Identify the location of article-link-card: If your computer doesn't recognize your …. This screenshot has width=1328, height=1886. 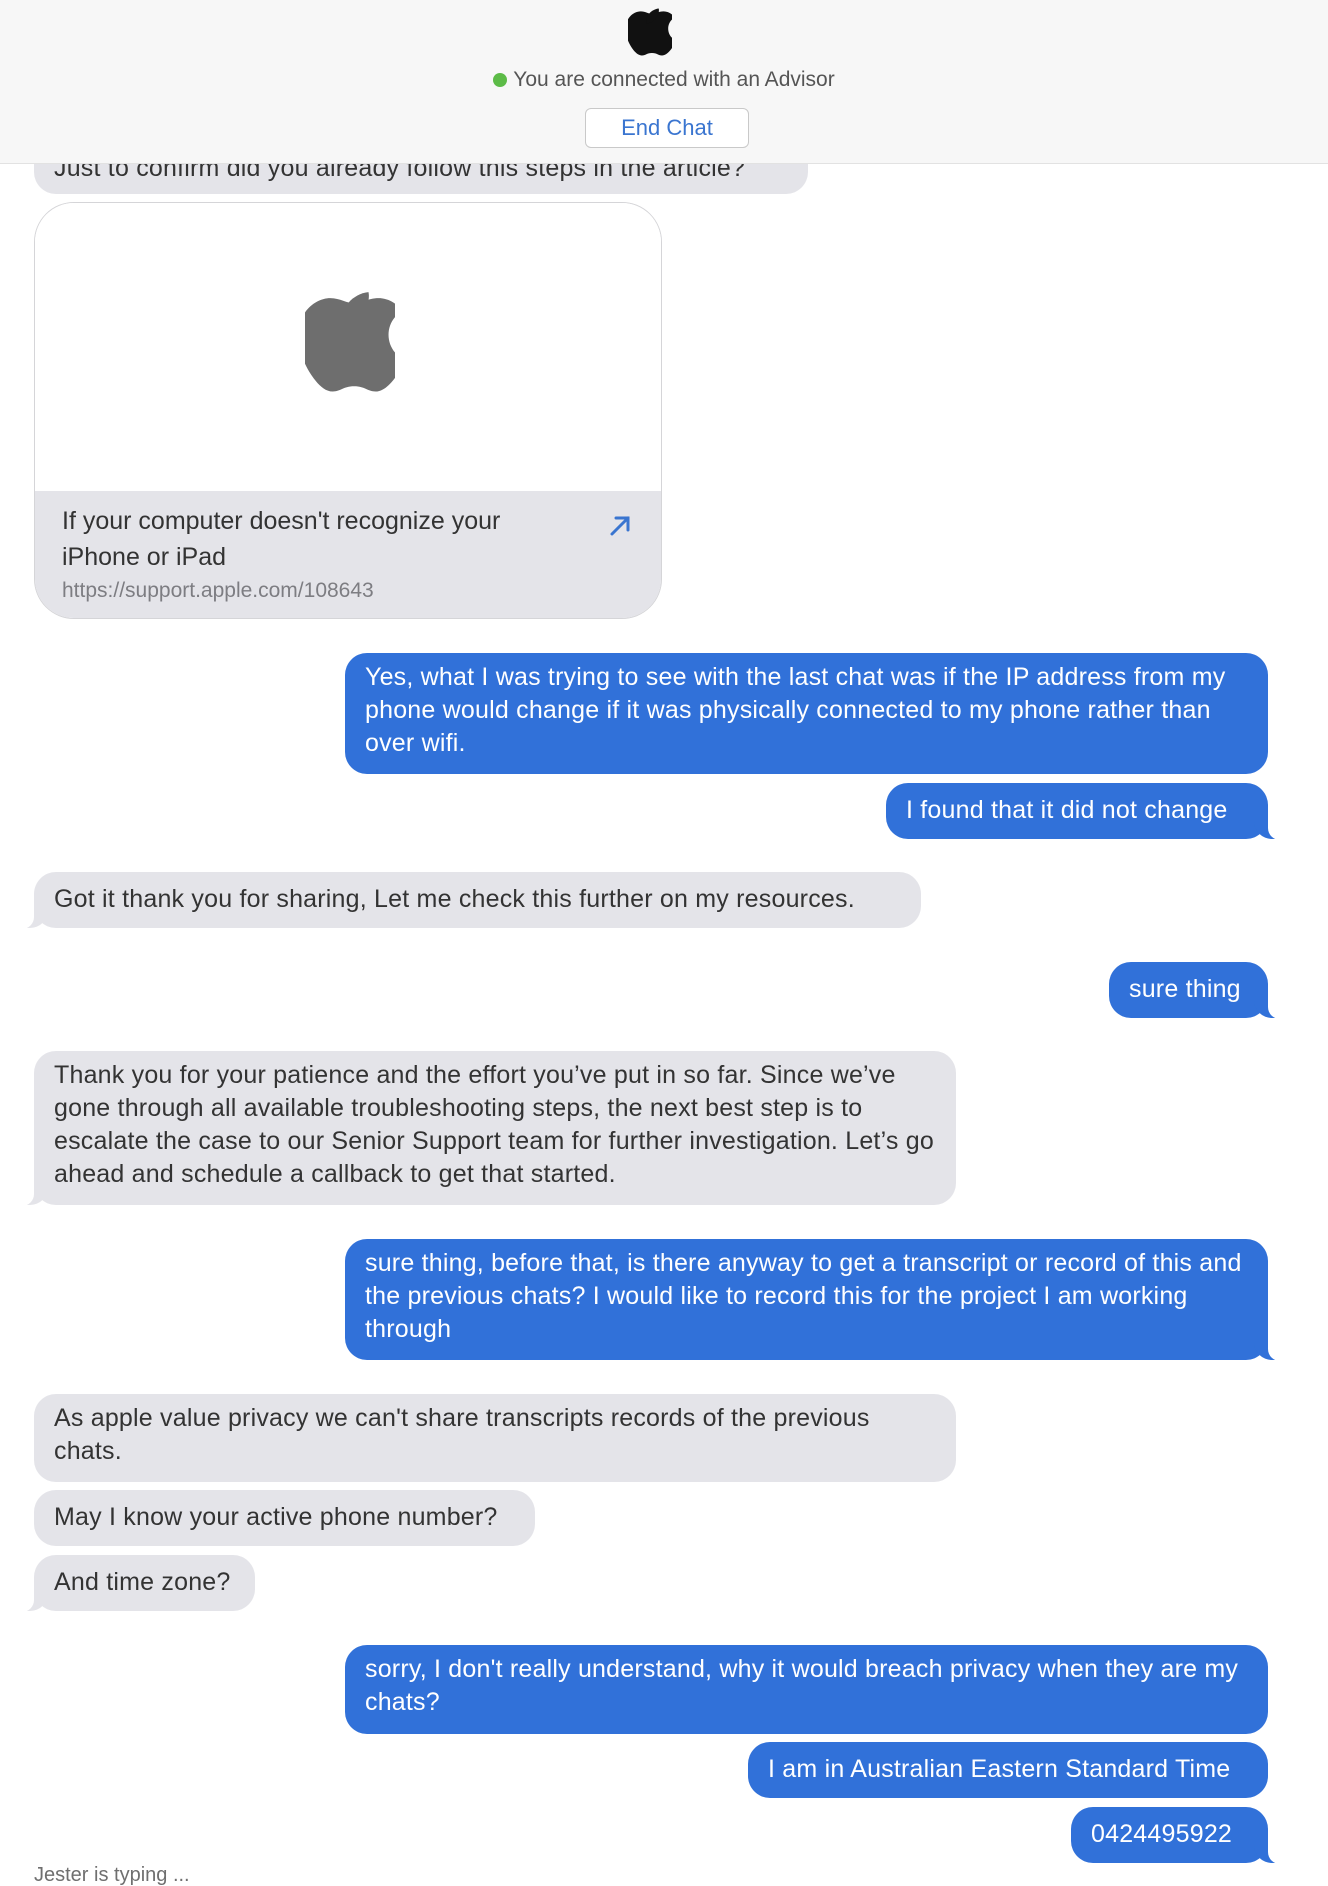
(348, 410).